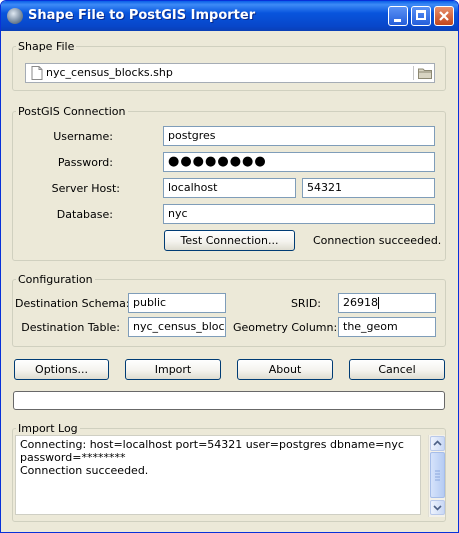 The image size is (459, 533). I want to click on scroll-down-button, so click(437, 507).